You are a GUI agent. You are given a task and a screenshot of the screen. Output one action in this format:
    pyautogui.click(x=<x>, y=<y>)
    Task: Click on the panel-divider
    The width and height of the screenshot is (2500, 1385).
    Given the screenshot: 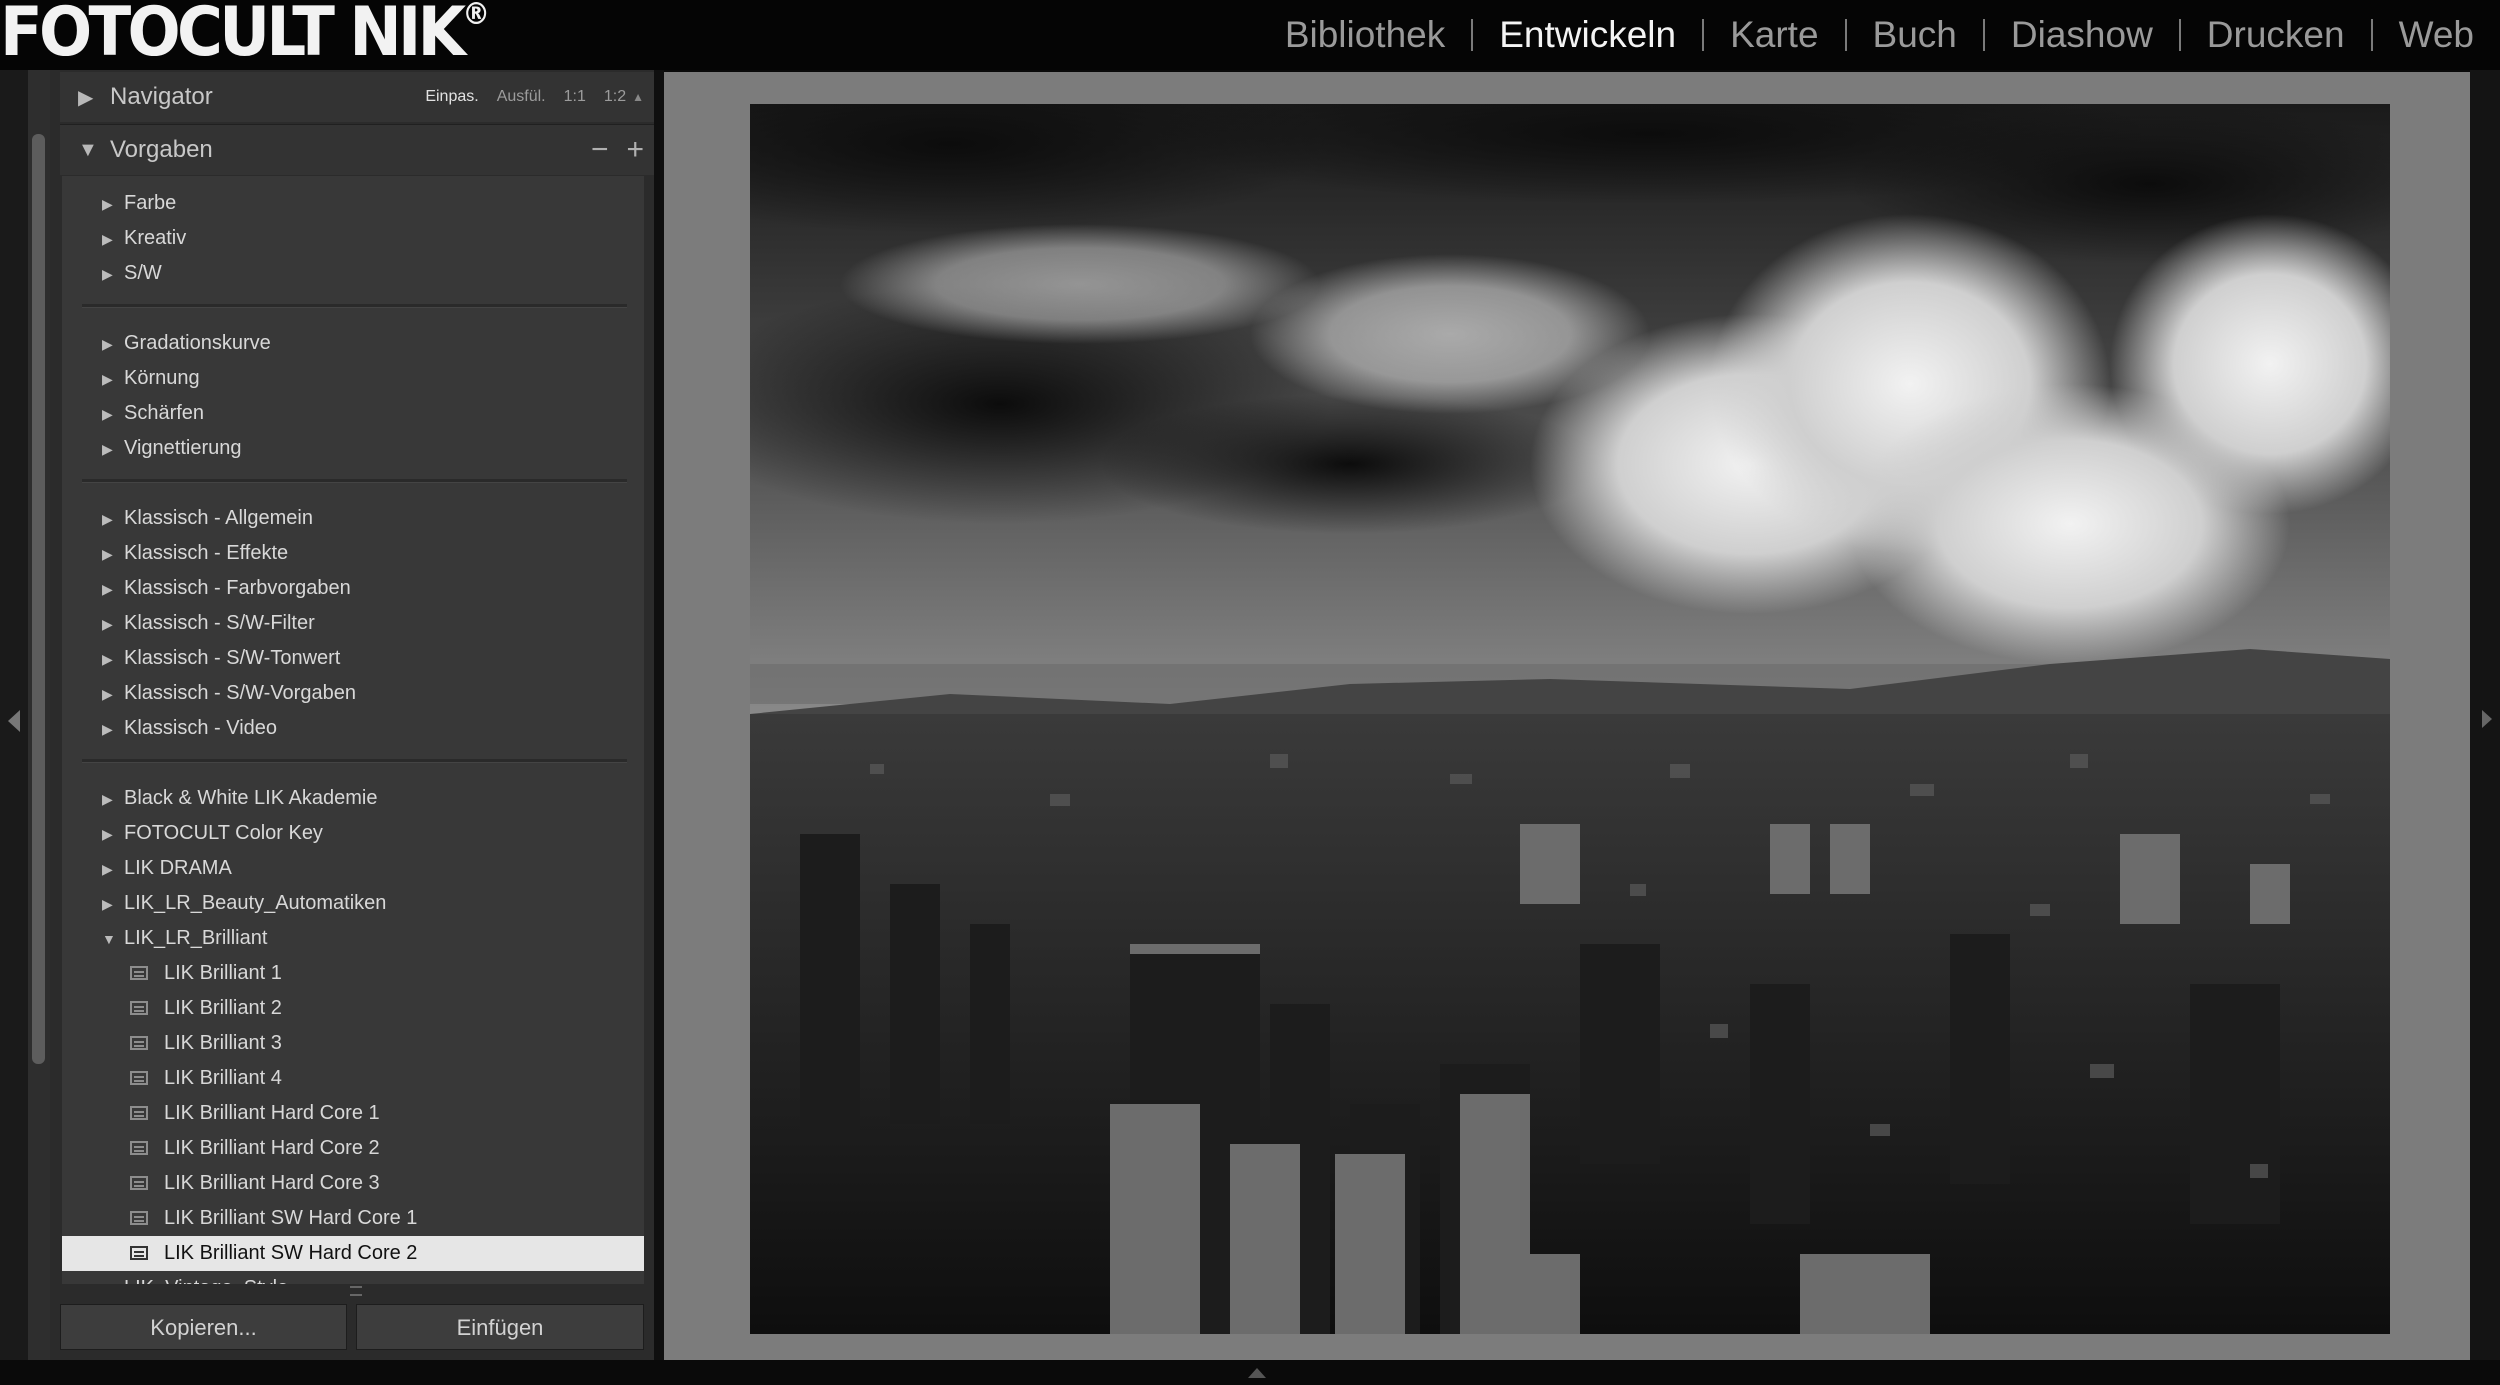 What is the action you would take?
    pyautogui.click(x=659, y=715)
    